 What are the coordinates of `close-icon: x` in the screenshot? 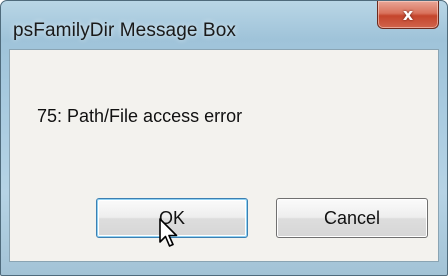 It's located at (408, 14).